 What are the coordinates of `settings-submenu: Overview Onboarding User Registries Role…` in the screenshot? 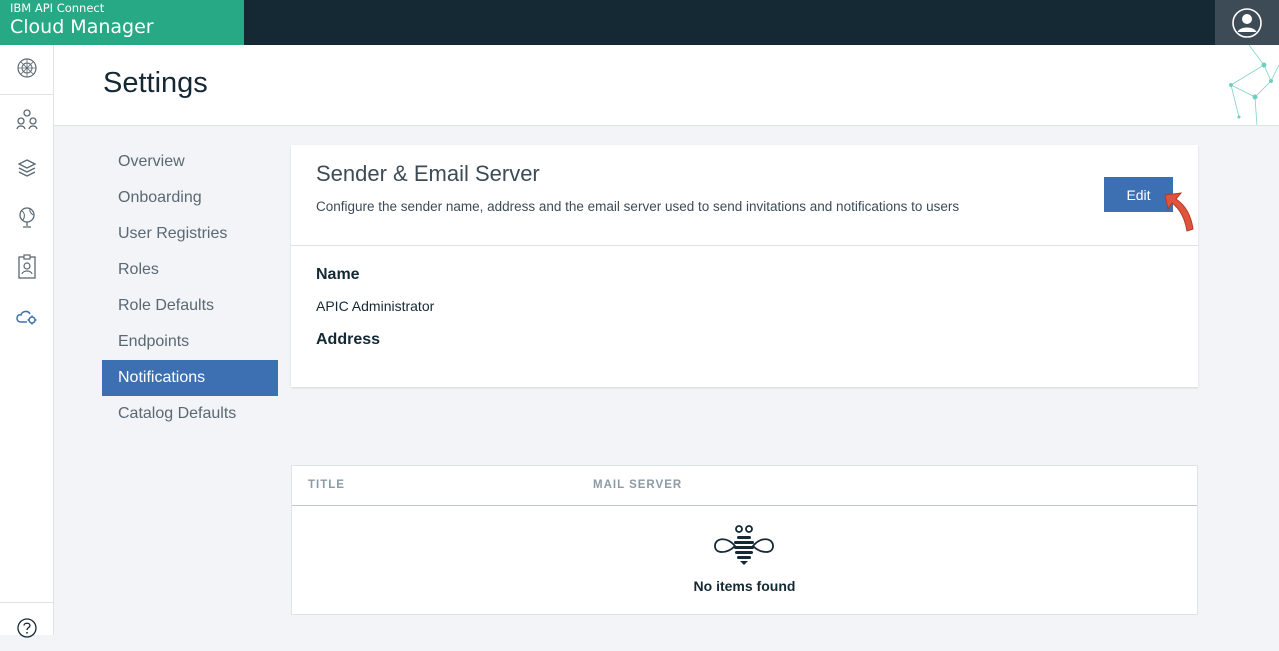 It's located at (190, 288).